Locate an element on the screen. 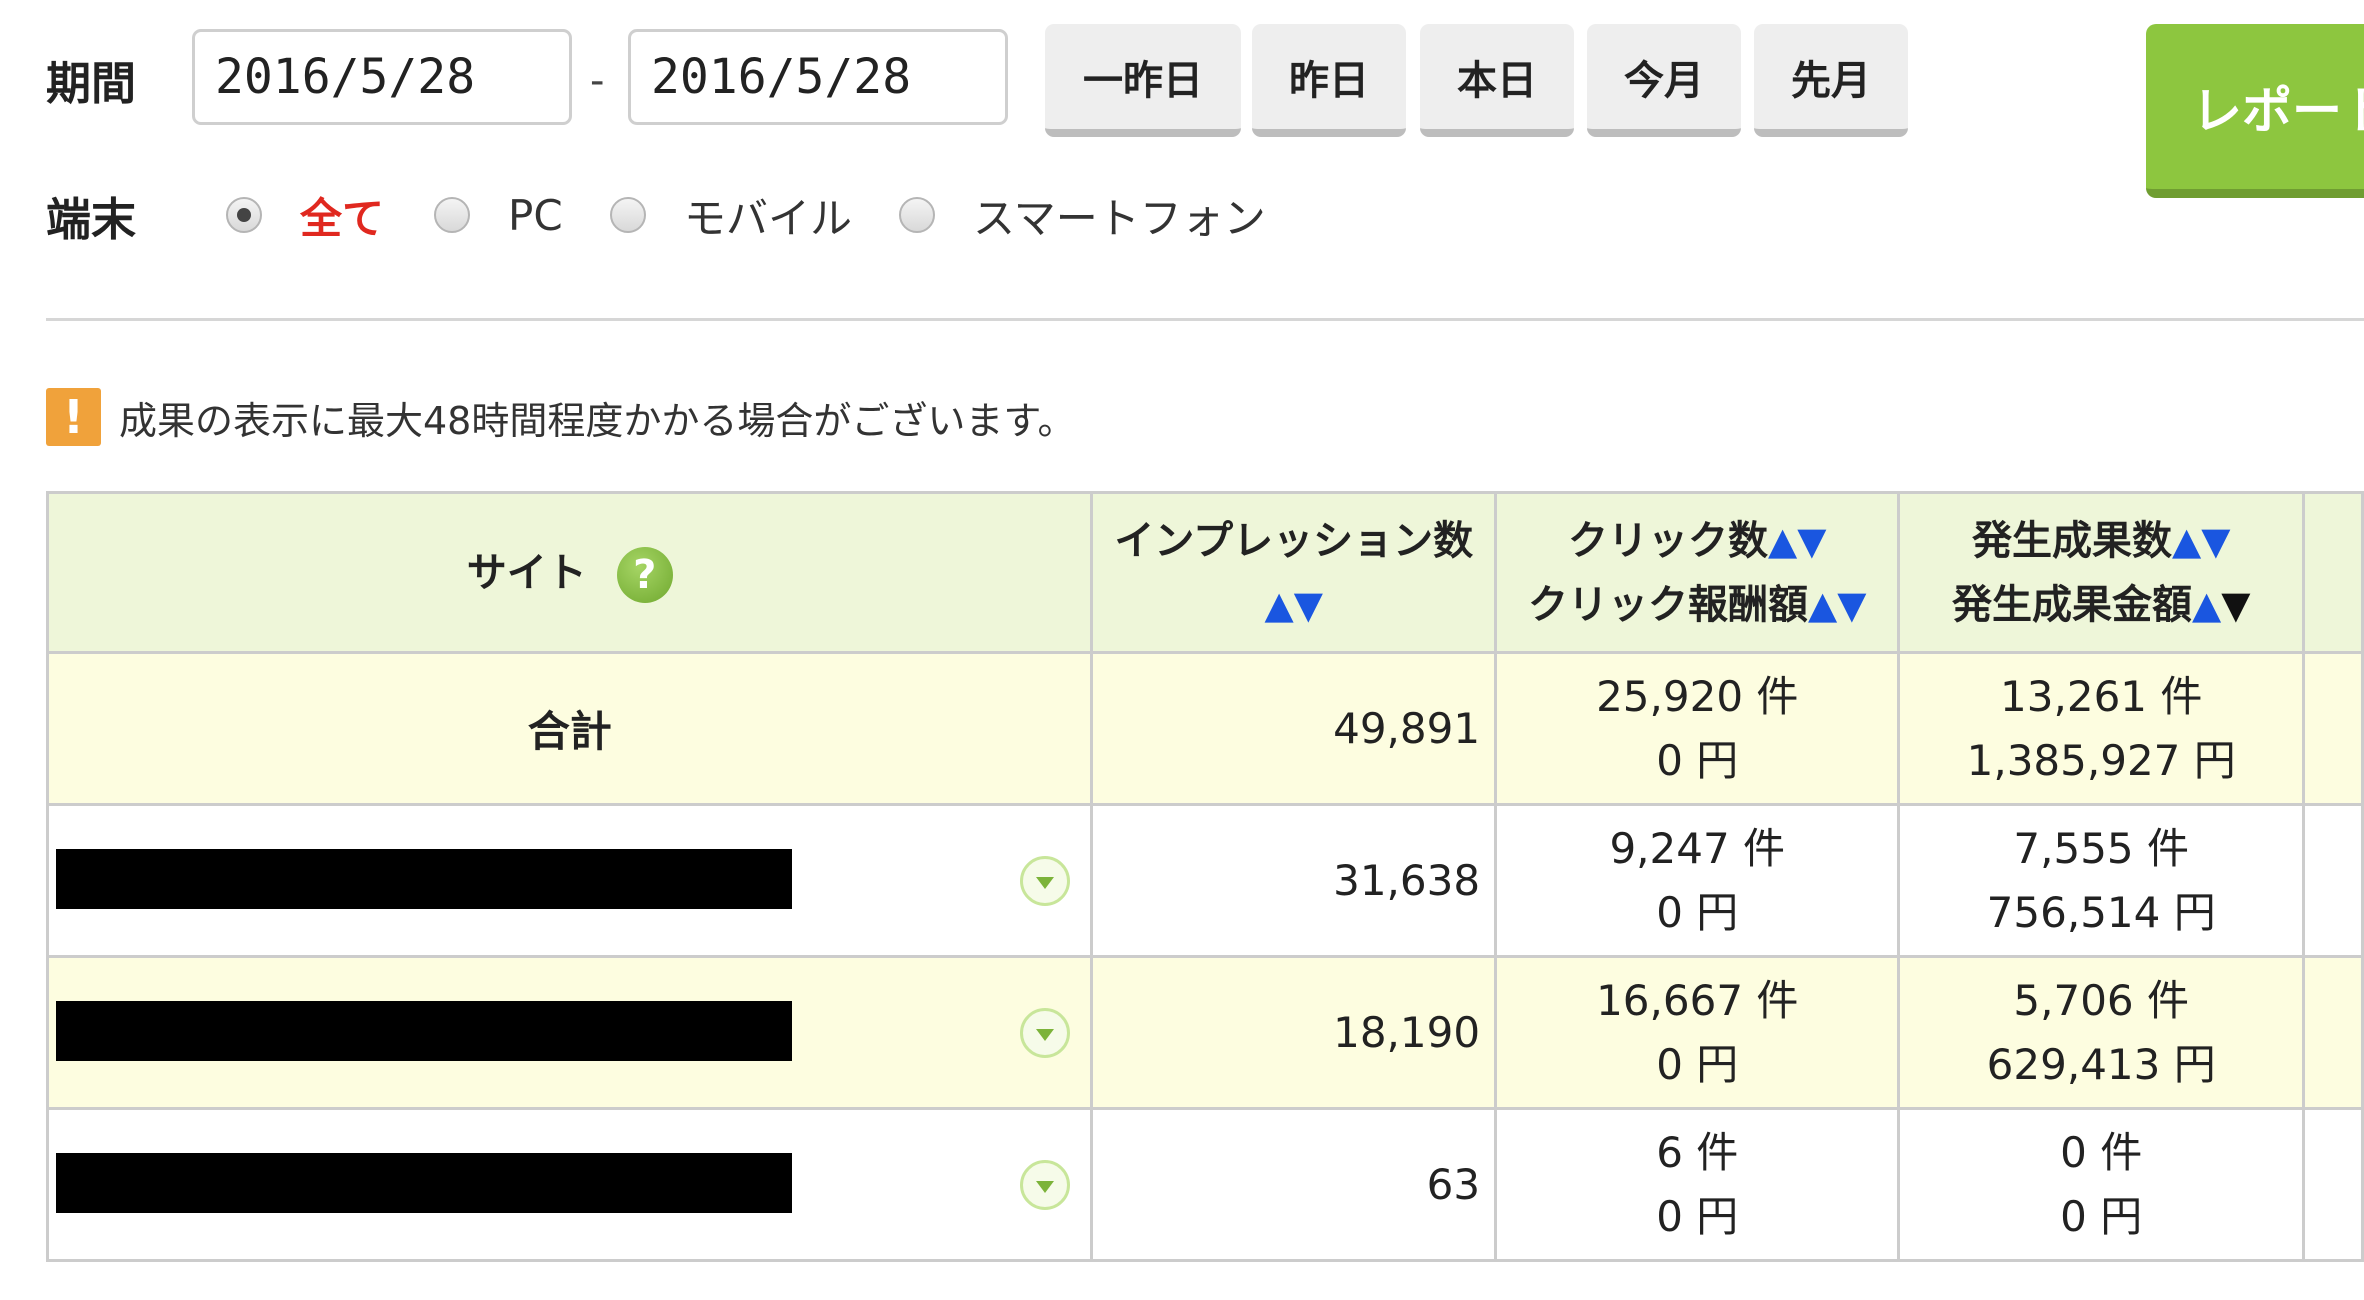 This screenshot has width=2364, height=1300. row-clicks-cell: 16,667 件 0 円 is located at coordinates (1697, 1032).